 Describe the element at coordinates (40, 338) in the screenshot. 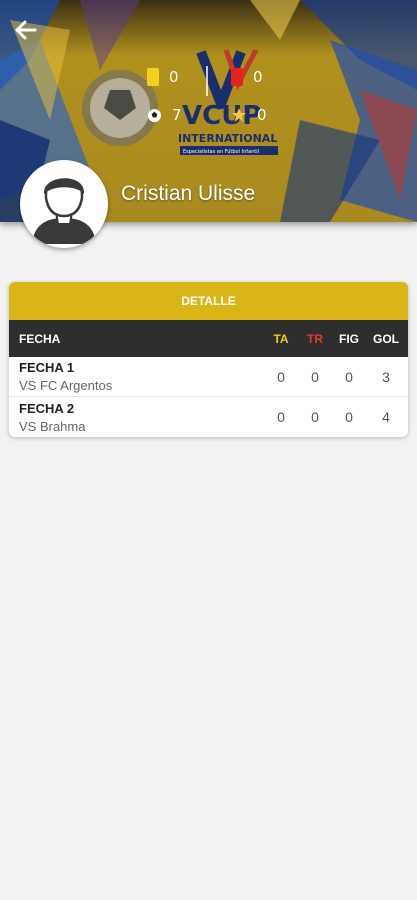

I see `column-fecha: FECHA` at that location.